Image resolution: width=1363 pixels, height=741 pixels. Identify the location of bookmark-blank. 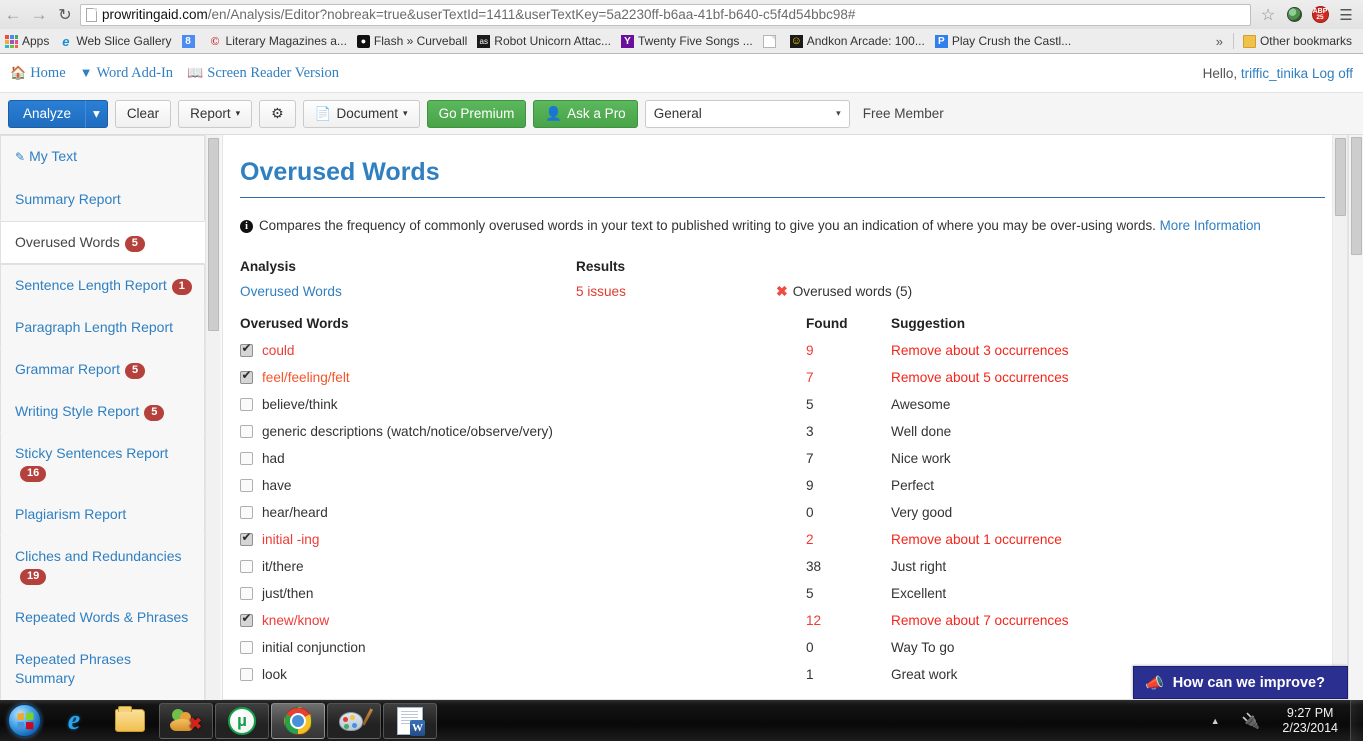
(771, 41).